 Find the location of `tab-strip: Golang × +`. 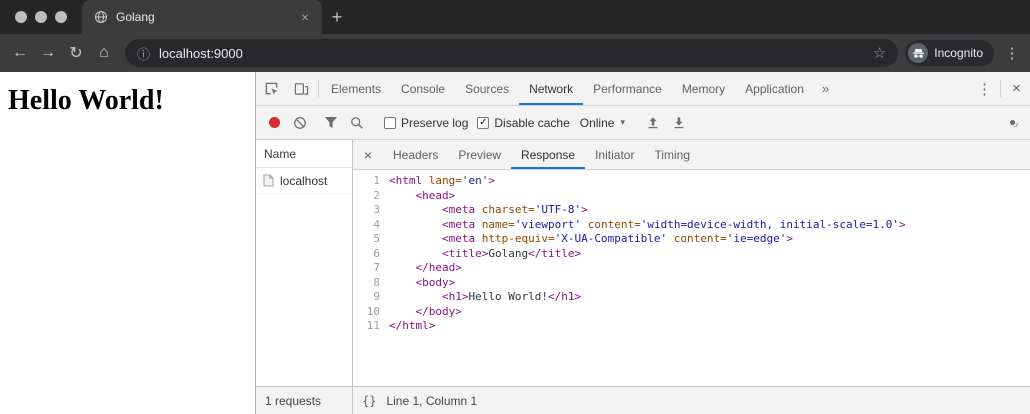

tab-strip: Golang × + is located at coordinates (515, 17).